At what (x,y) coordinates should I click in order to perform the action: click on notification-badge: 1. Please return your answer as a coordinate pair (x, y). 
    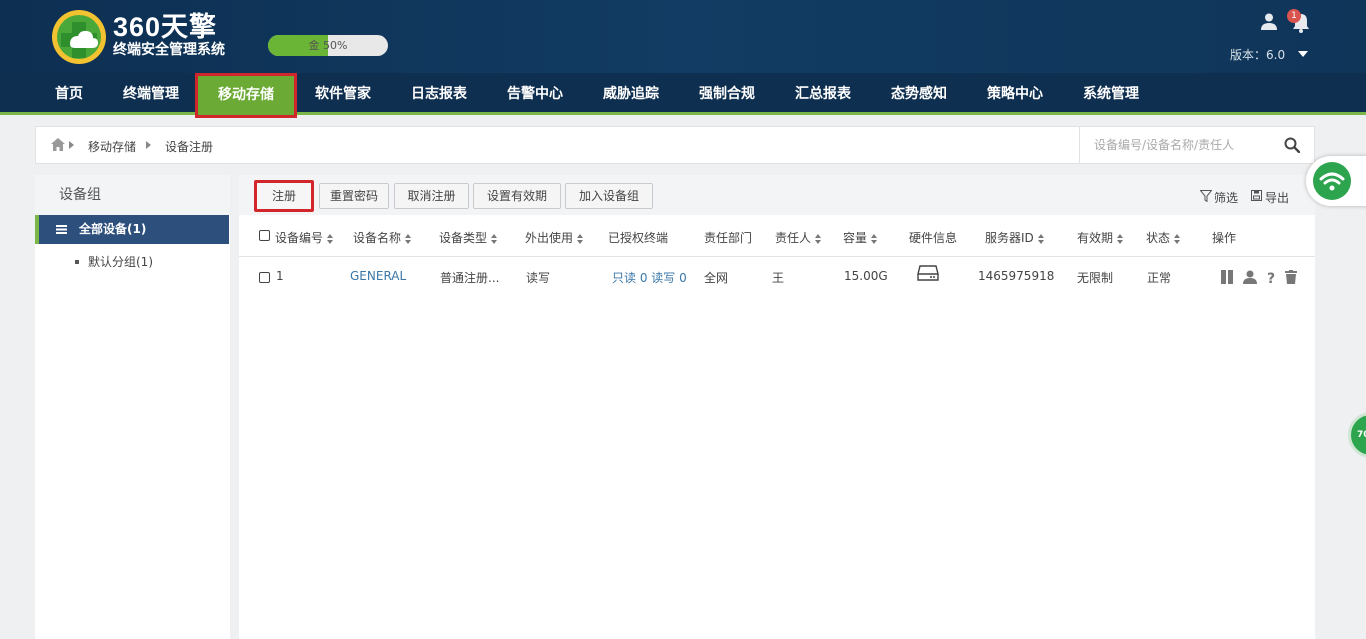
    Looking at the image, I should click on (1294, 16).